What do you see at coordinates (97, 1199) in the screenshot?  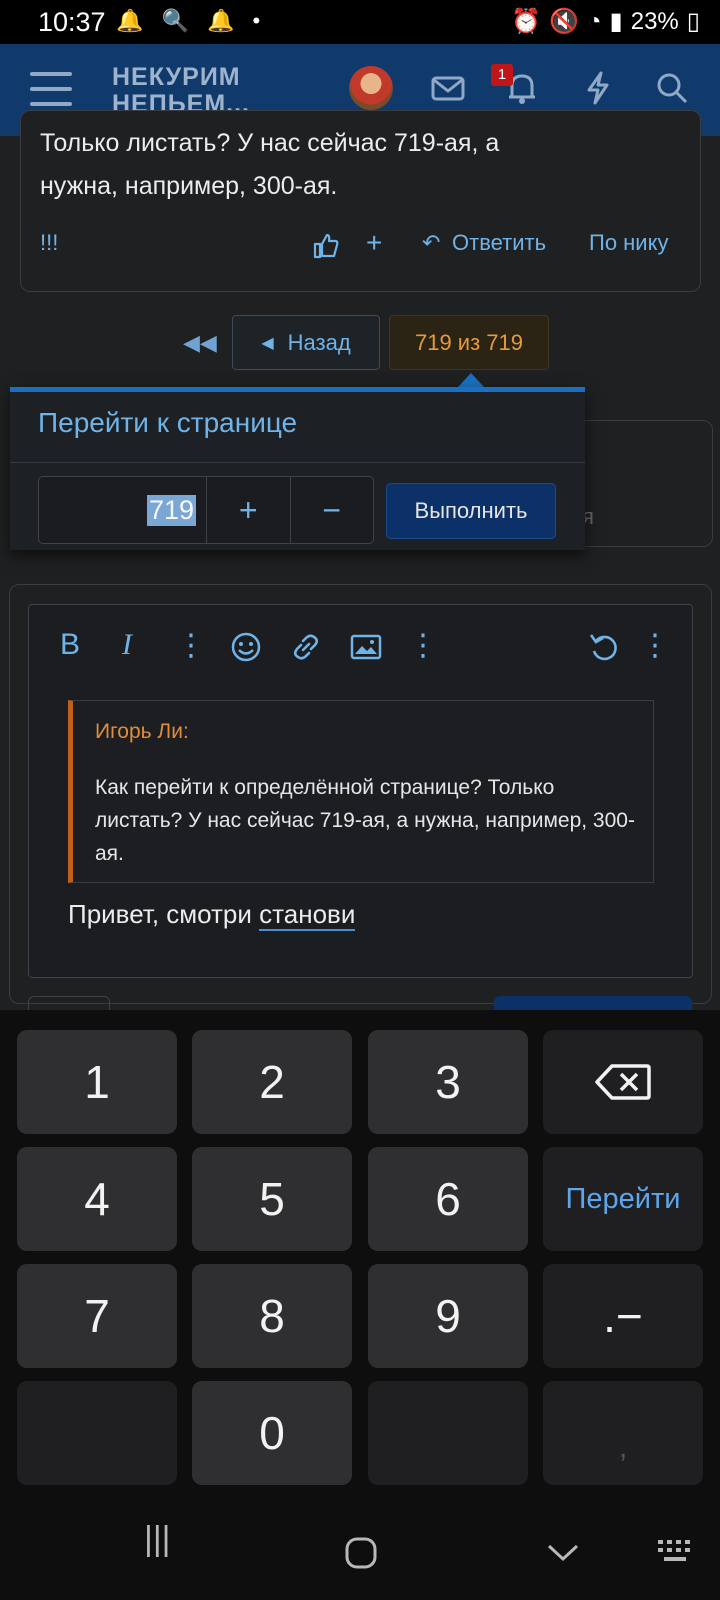 I see `key-4: 4` at bounding box center [97, 1199].